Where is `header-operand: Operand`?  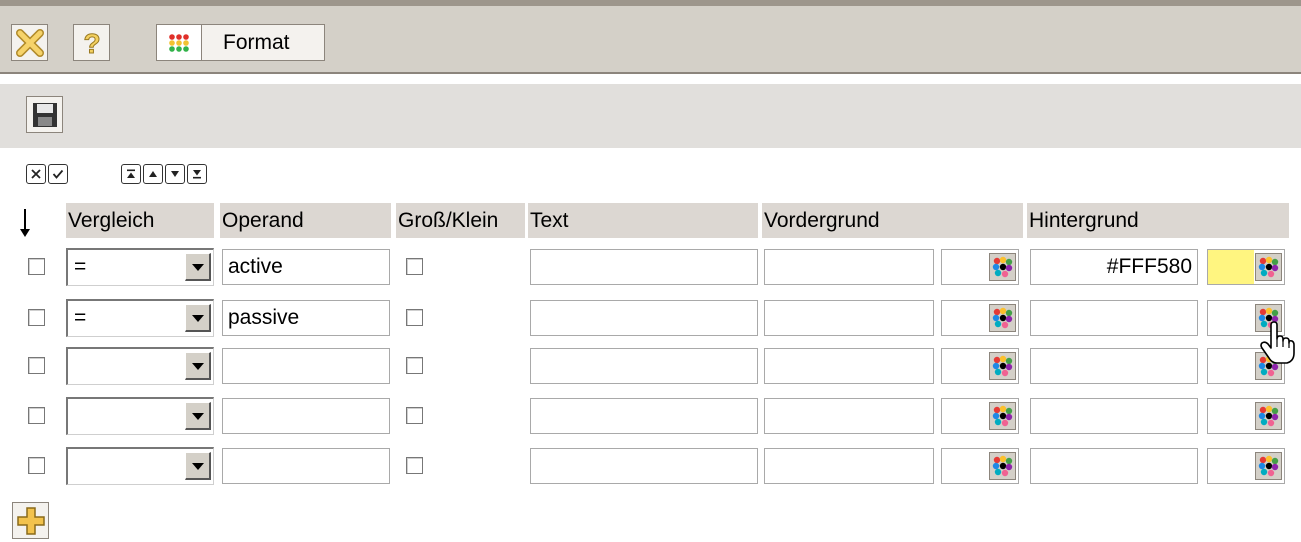 header-operand: Operand is located at coordinates (305, 220).